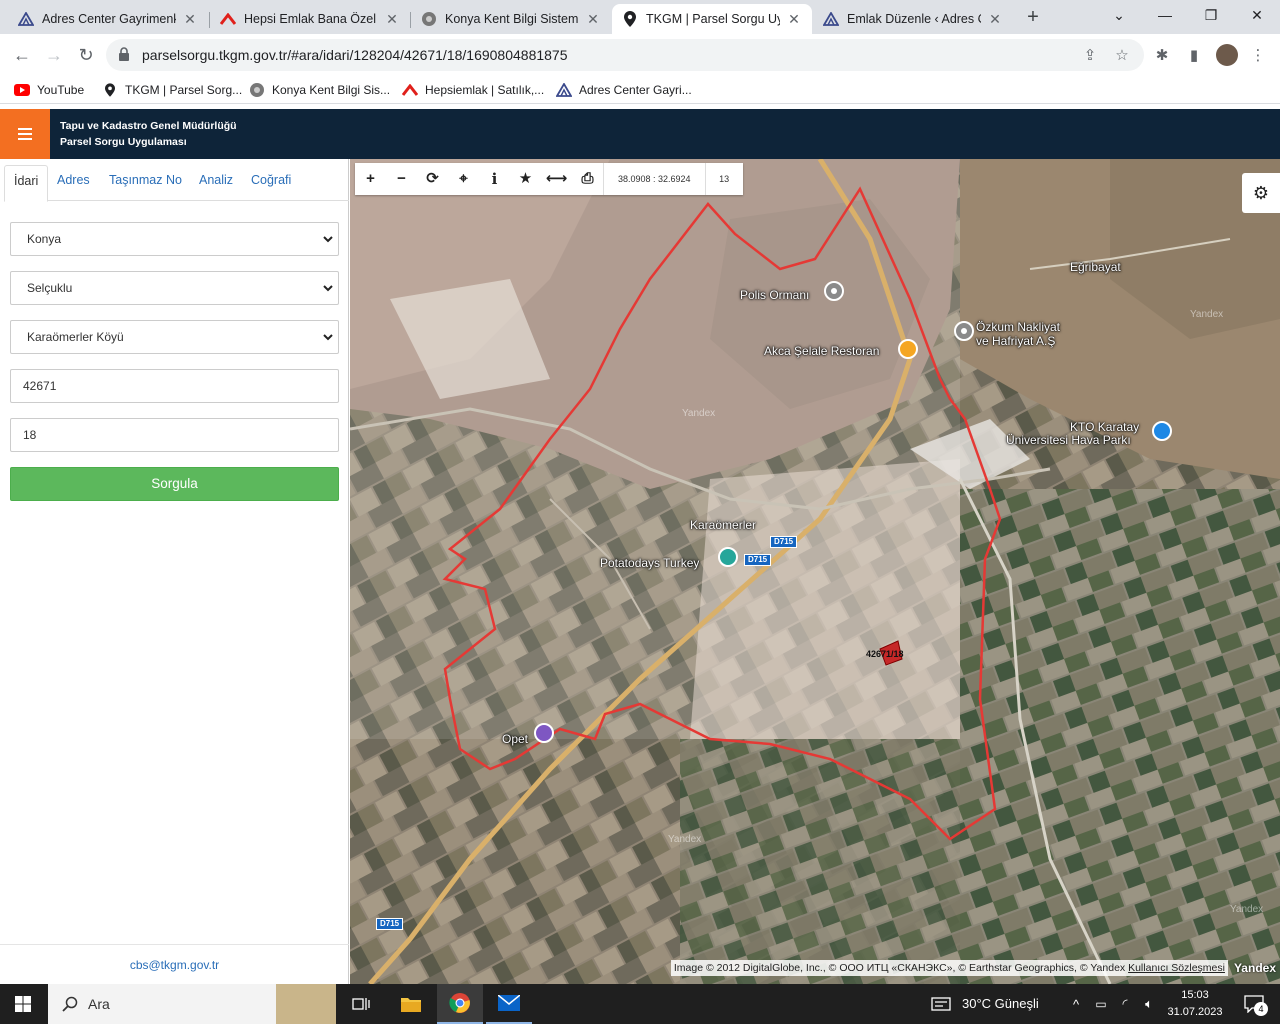 This screenshot has width=1280, height=1024. Describe the element at coordinates (654, 179) in the screenshot. I see `coordinate-readout: 38.0908 : 32.6924` at that location.